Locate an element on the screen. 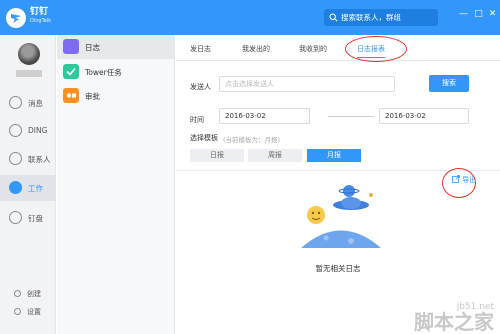 The image size is (500, 334). nav-item-ding: DING is located at coordinates (28, 131).